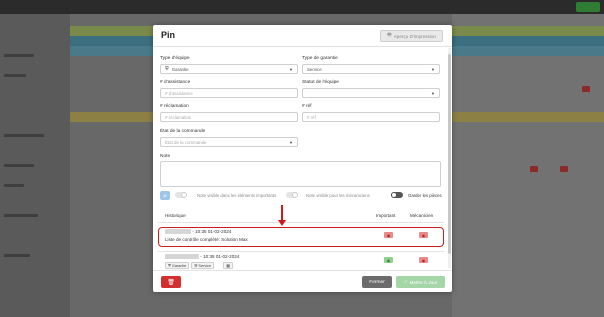 The image size is (604, 317). I want to click on trash-icon: 🗑, so click(171, 282).